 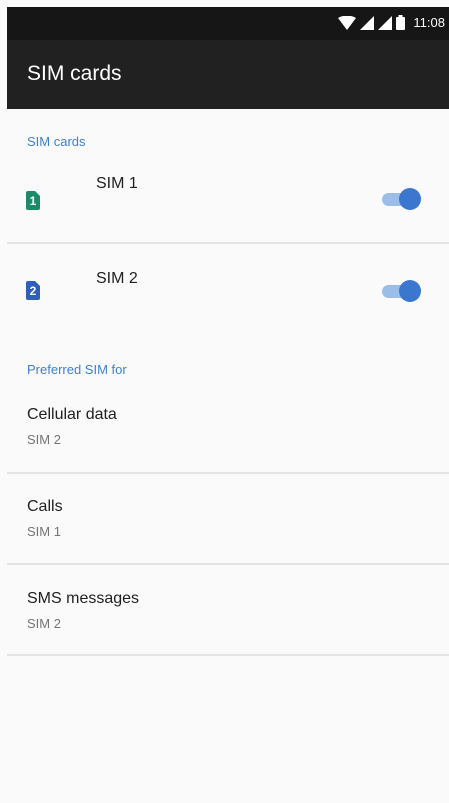 What do you see at coordinates (401, 22) in the screenshot?
I see `battery-icon` at bounding box center [401, 22].